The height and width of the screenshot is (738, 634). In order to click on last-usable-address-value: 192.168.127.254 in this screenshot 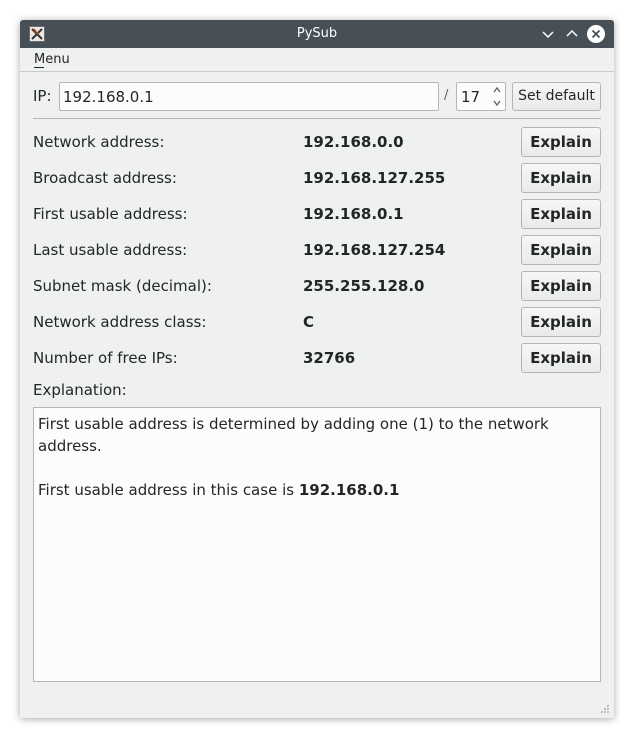, I will do `click(374, 250)`.